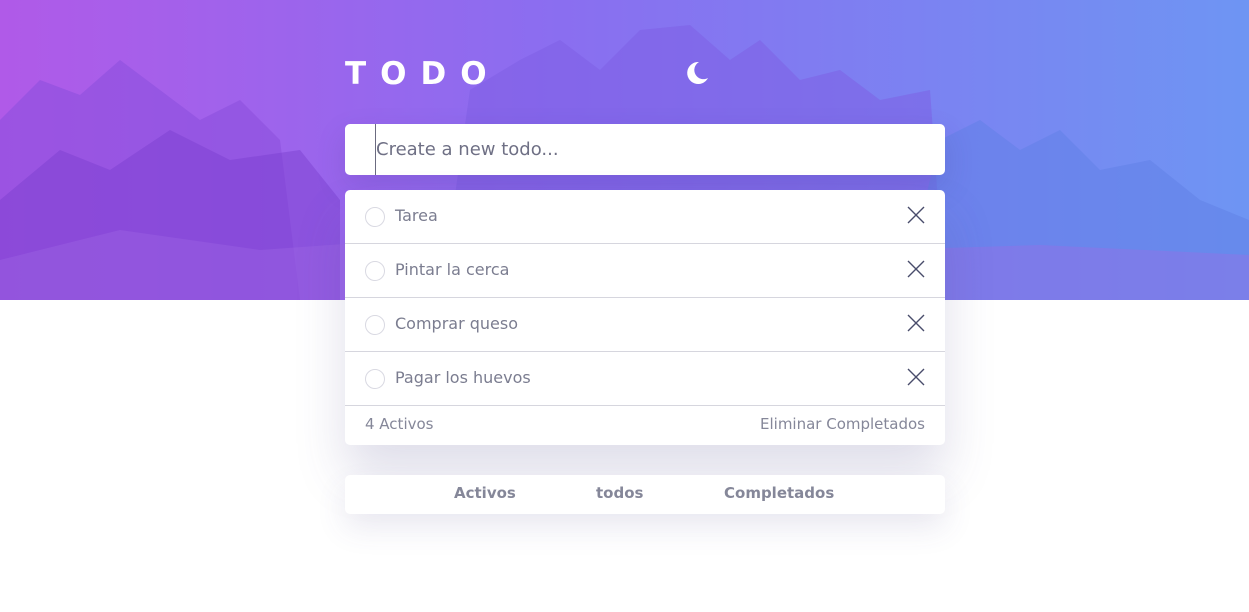 The image size is (1249, 612). What do you see at coordinates (842, 424) in the screenshot?
I see `clear-completed-button: Eliminar Completados` at bounding box center [842, 424].